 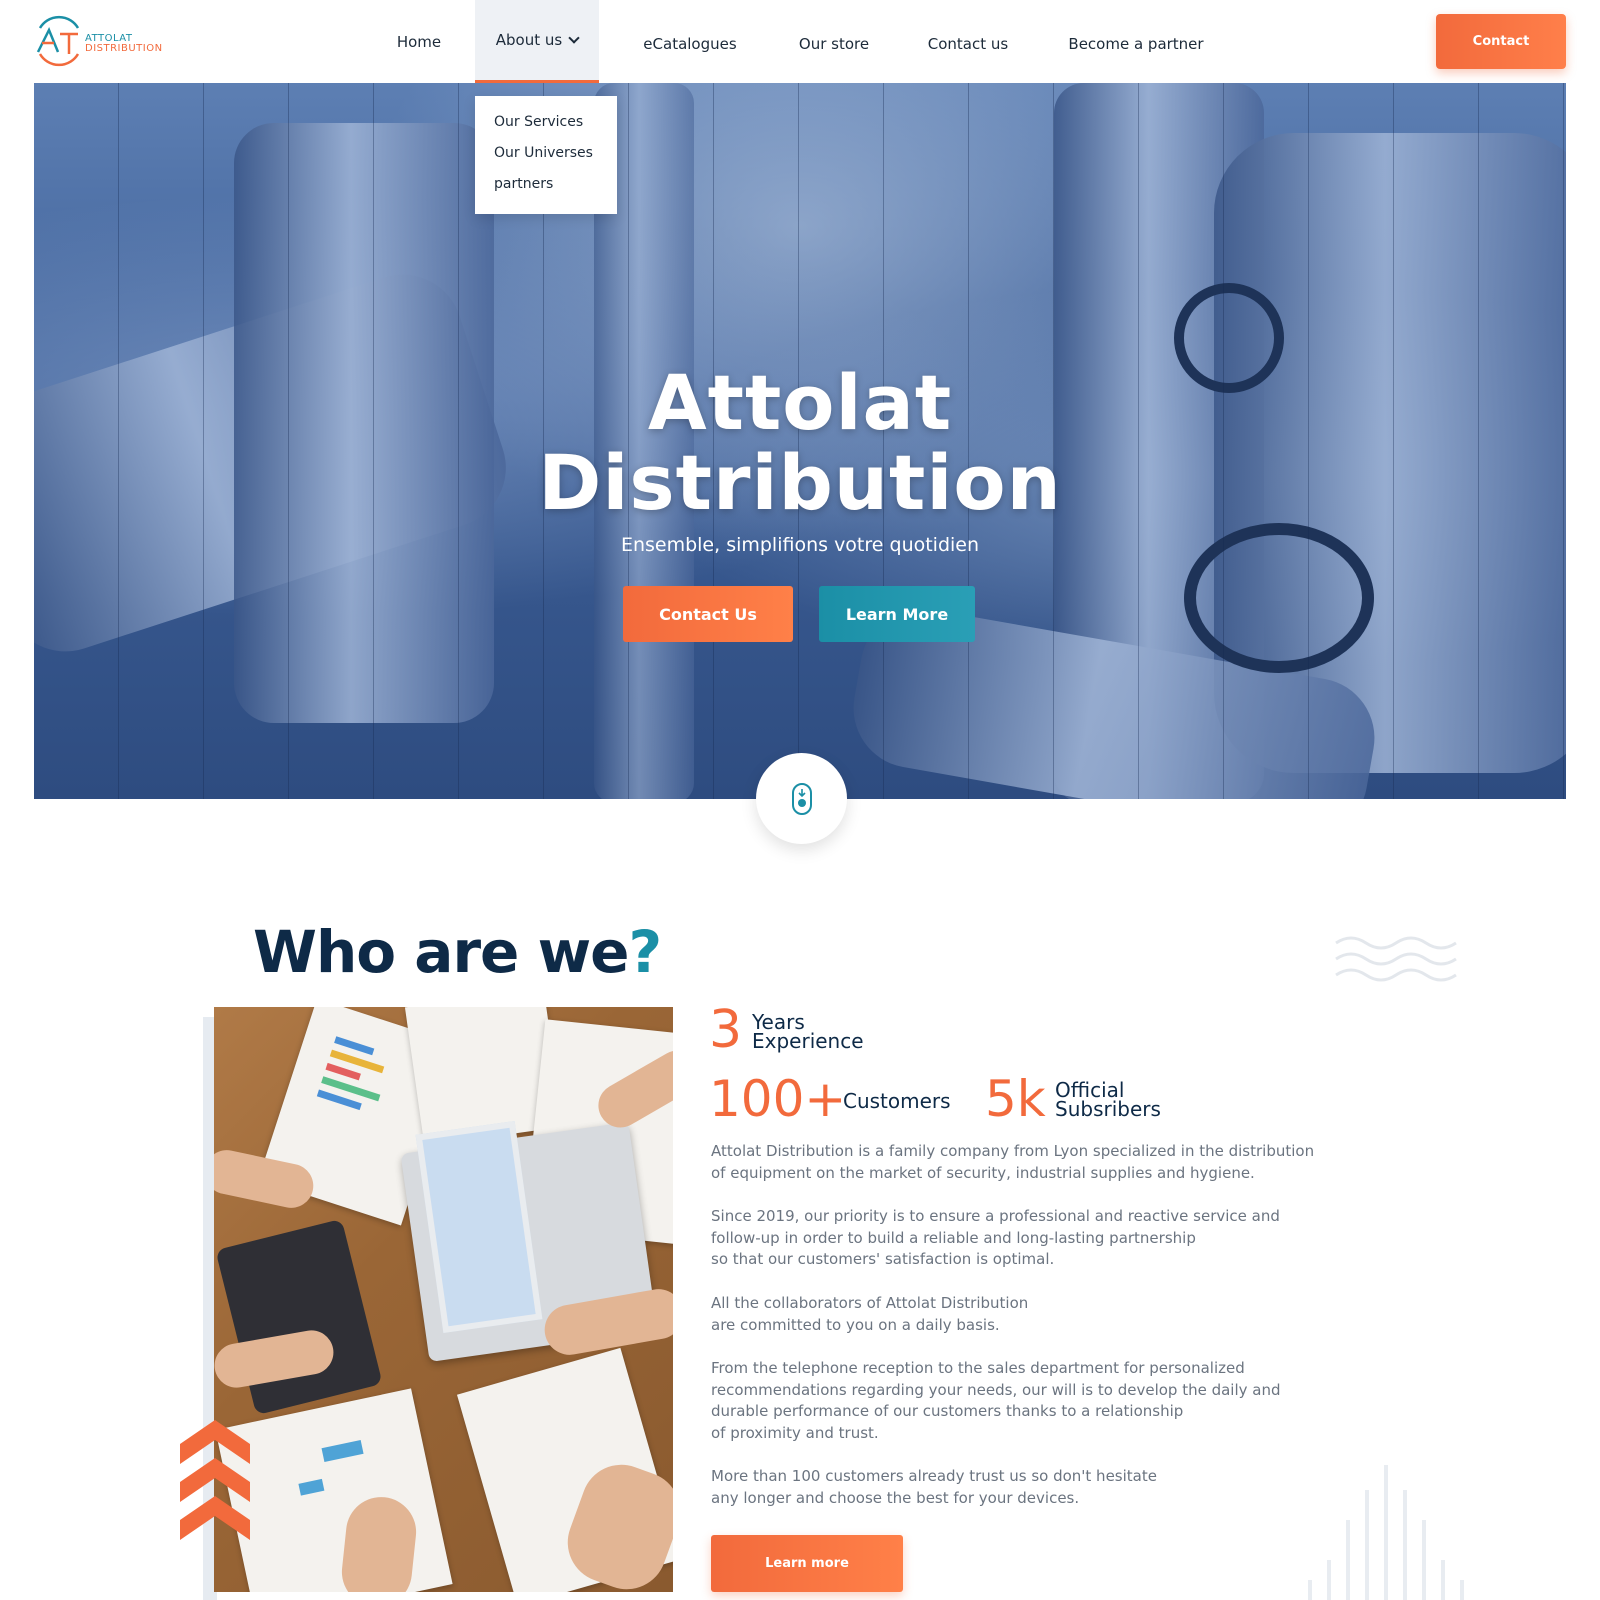 I want to click on paragraph-line: are committed to you on a daily basis., so click(x=855, y=1324).